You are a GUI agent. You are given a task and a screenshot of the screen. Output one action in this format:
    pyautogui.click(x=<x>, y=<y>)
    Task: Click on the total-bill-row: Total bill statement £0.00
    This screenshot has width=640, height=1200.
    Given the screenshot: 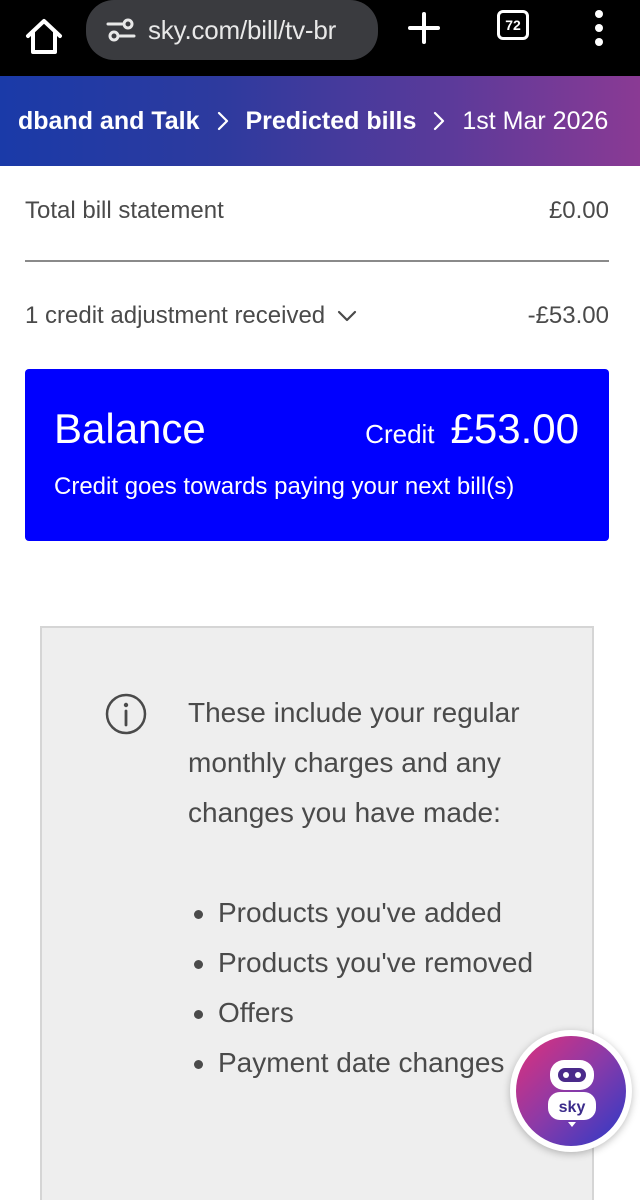 What is the action you would take?
    pyautogui.click(x=317, y=211)
    